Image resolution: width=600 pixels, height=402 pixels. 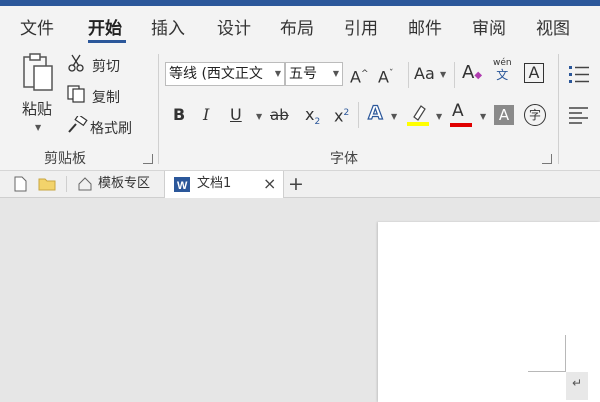 What do you see at coordinates (20, 184) in the screenshot?
I see `new-document-icon` at bounding box center [20, 184].